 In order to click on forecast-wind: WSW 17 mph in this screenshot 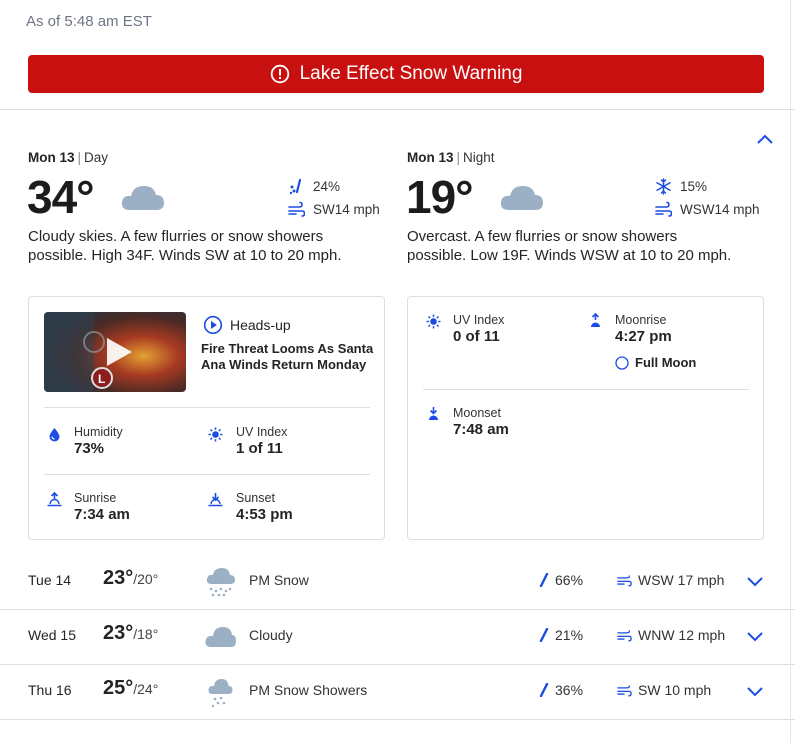, I will do `click(670, 580)`.